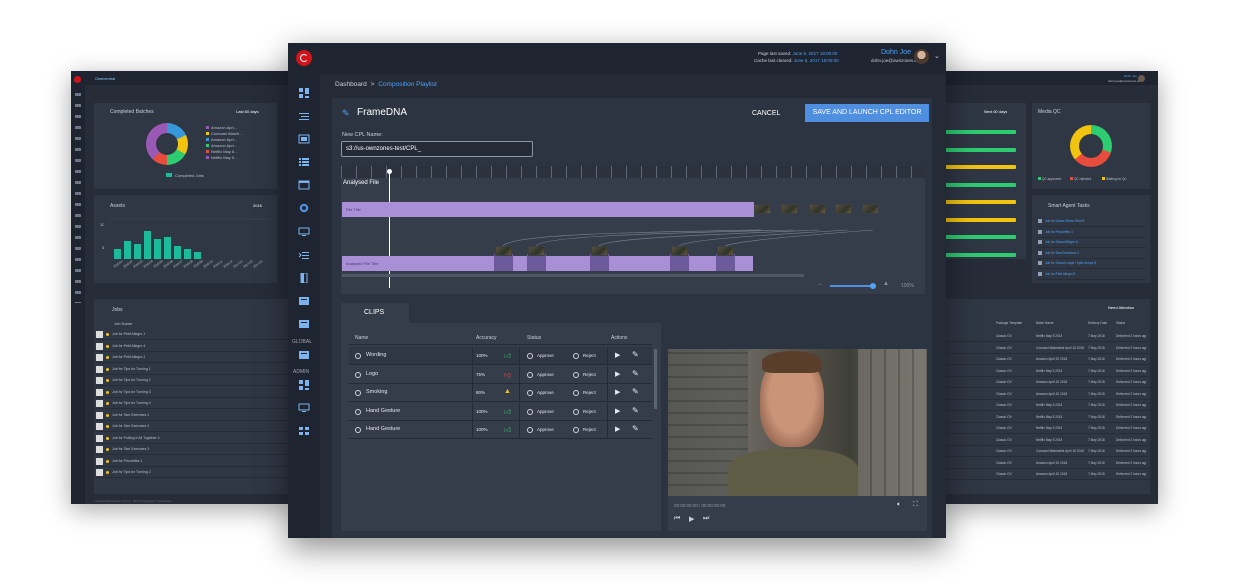  What do you see at coordinates (304, 116) in the screenshot?
I see `list-lines-icon` at bounding box center [304, 116].